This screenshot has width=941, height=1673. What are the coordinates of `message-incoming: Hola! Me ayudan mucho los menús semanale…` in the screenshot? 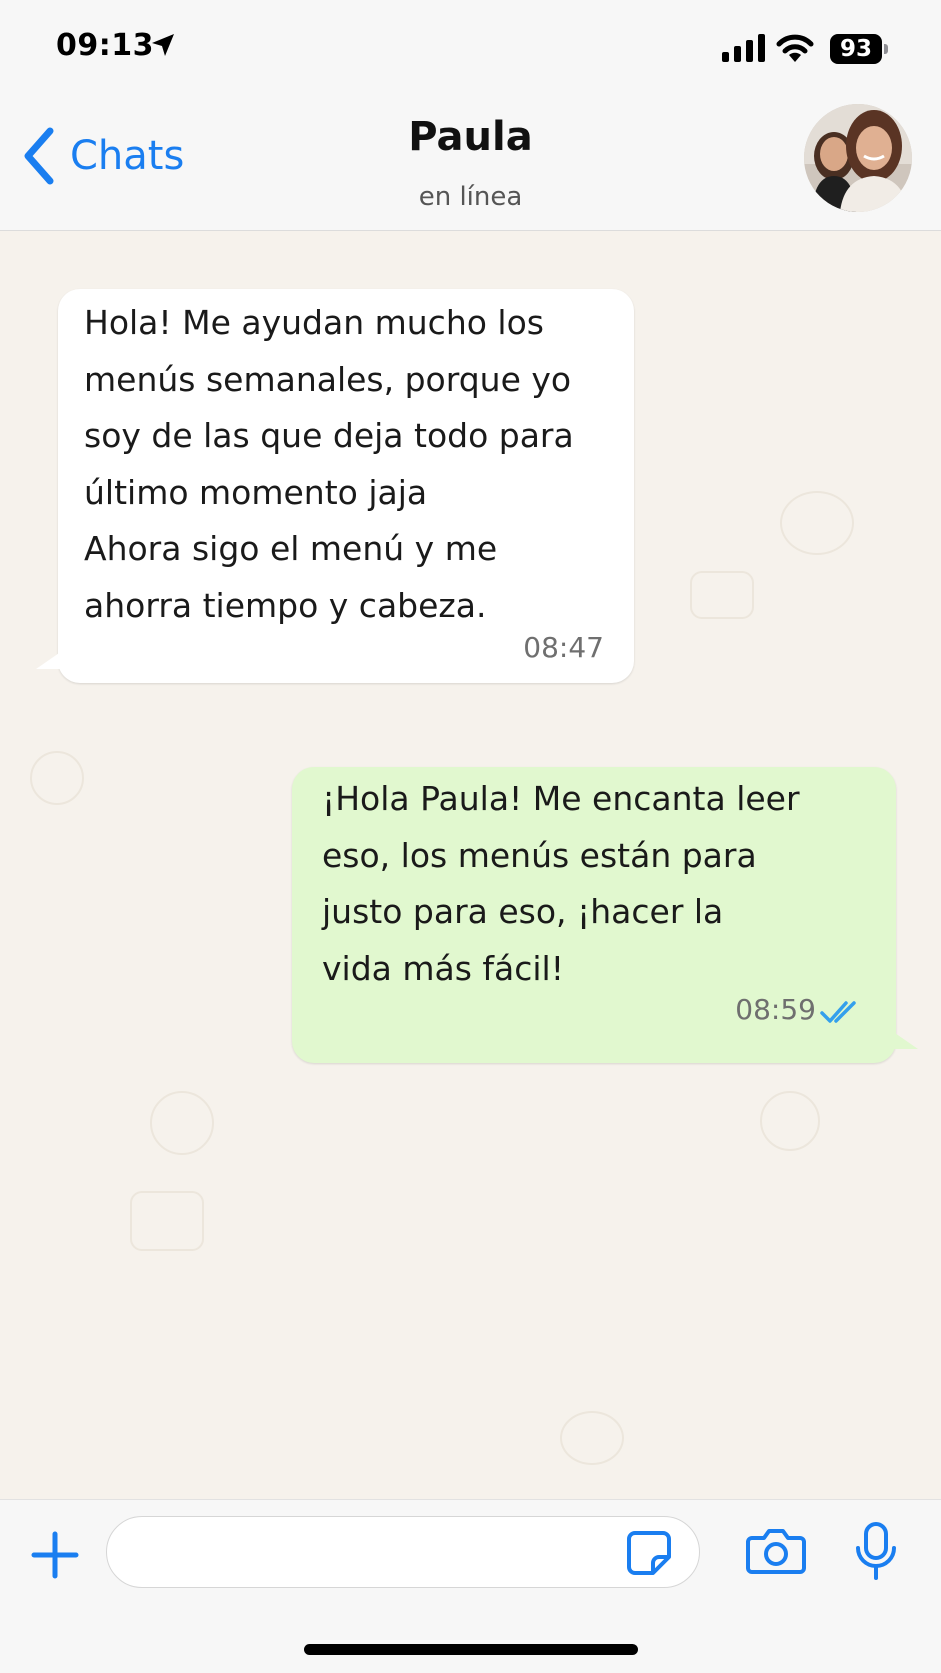 It's located at (335, 486).